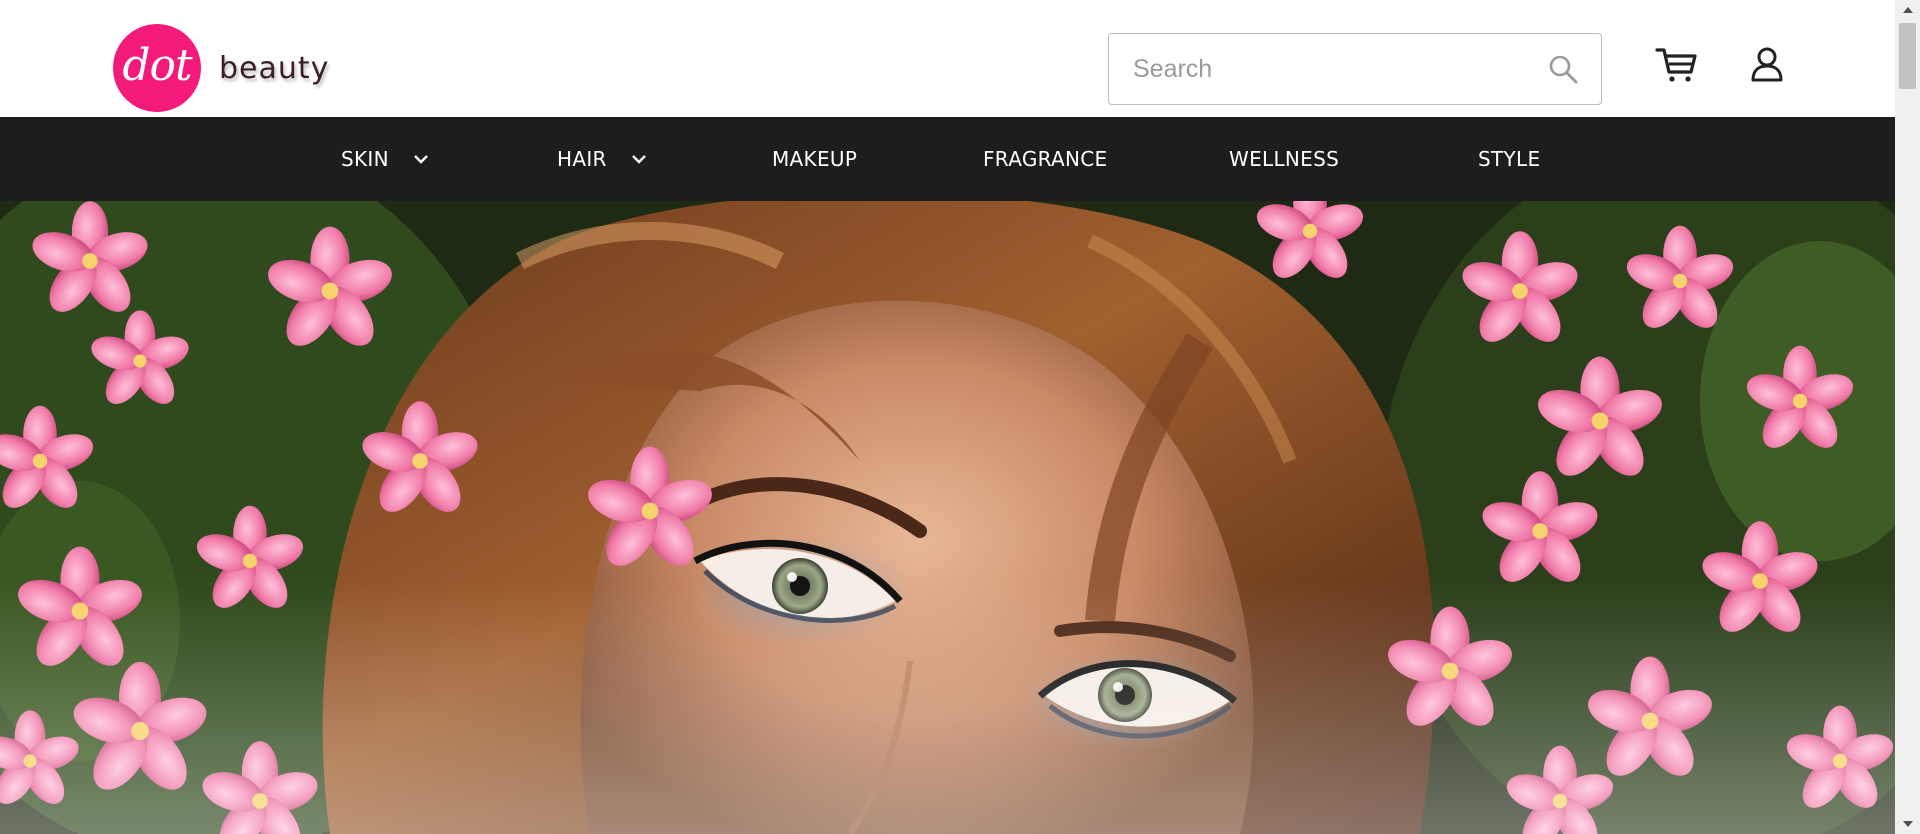 Image resolution: width=1920 pixels, height=834 pixels. Describe the element at coordinates (1907, 824) in the screenshot. I see `scroll-down-arrow-icon` at that location.